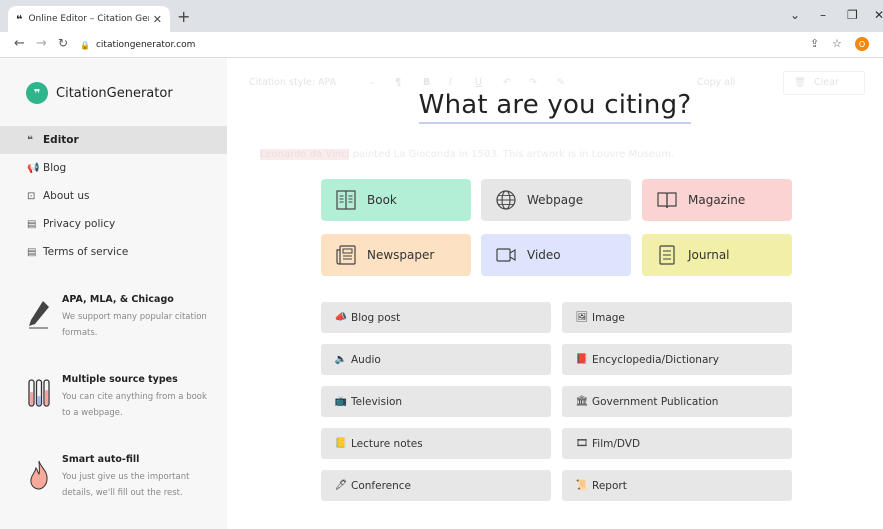 The image size is (883, 529). What do you see at coordinates (800, 82) in the screenshot?
I see `trash-icon: 🗑` at bounding box center [800, 82].